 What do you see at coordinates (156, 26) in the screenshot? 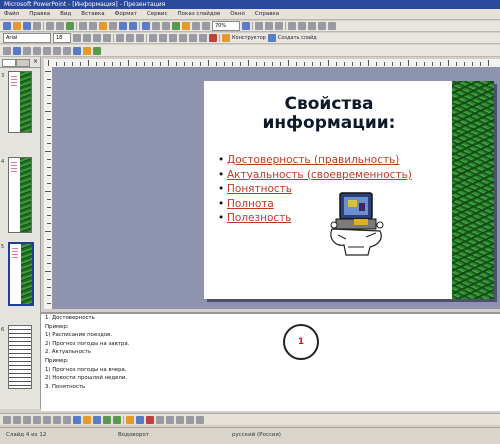
I see `table-icon` at bounding box center [156, 26].